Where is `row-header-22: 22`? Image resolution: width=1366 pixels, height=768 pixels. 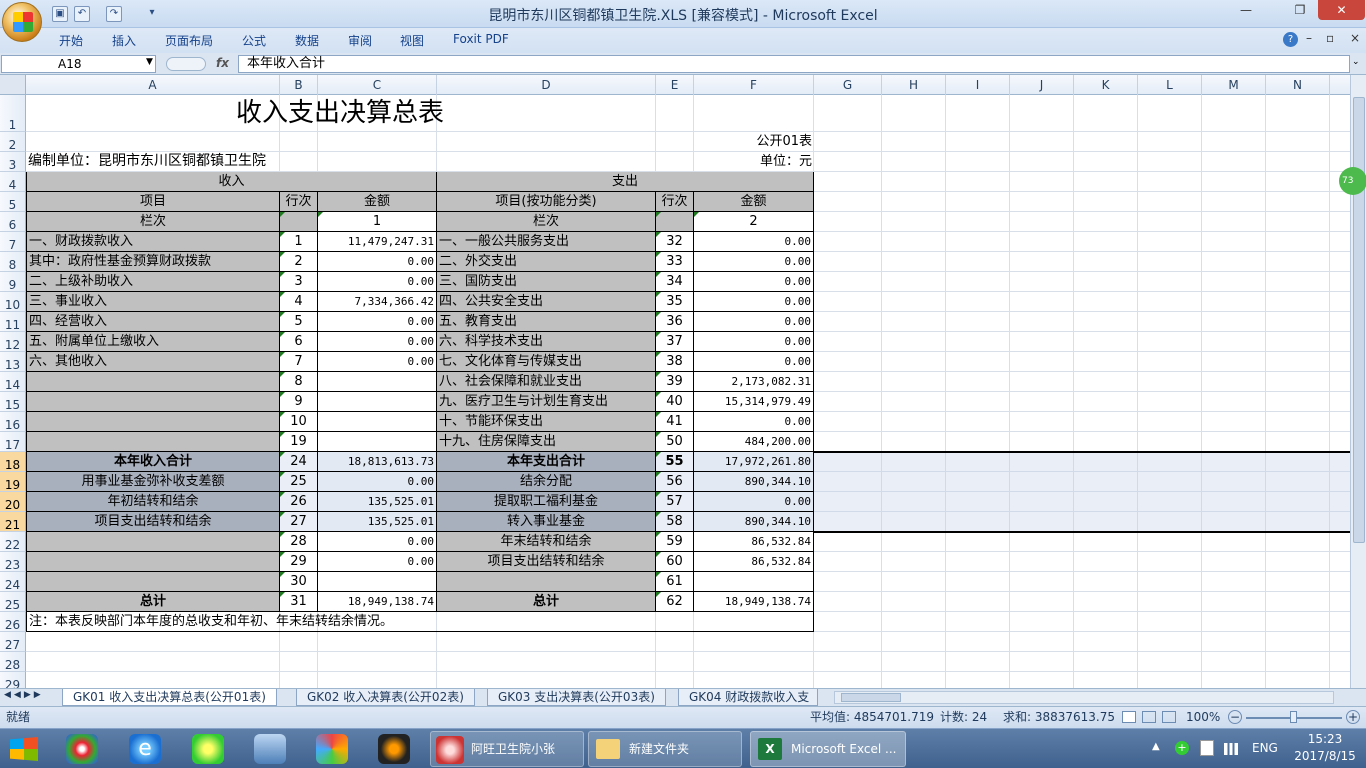
row-header-22: 22 is located at coordinates (13, 542).